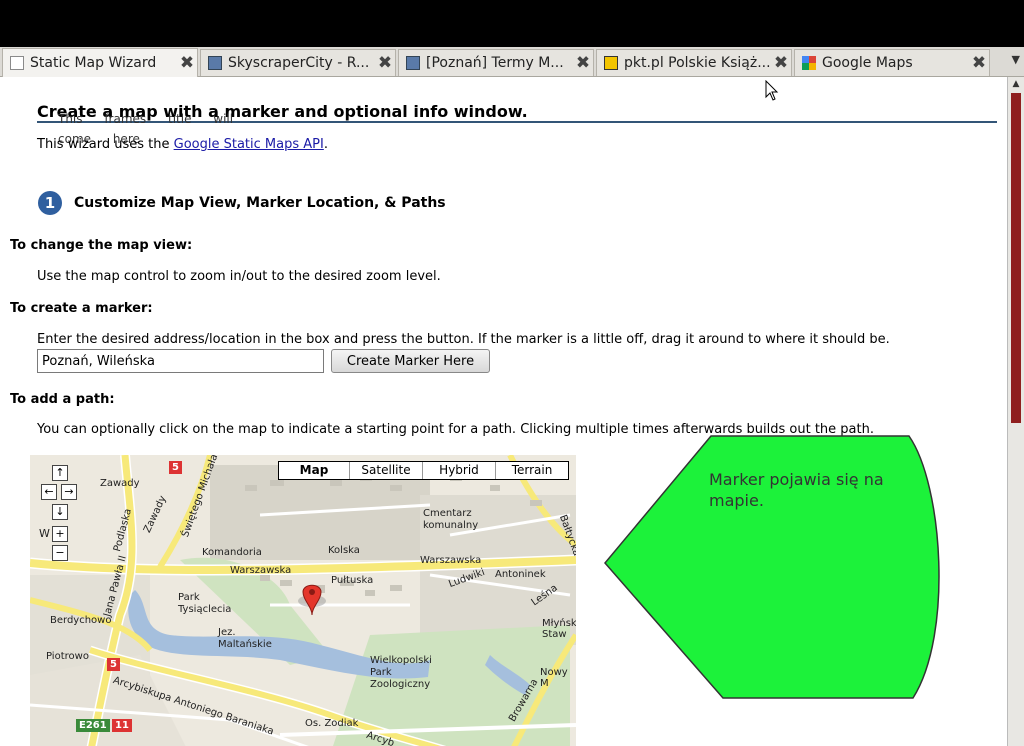 The image size is (1024, 746). What do you see at coordinates (809, 63) in the screenshot?
I see `google-icon` at bounding box center [809, 63].